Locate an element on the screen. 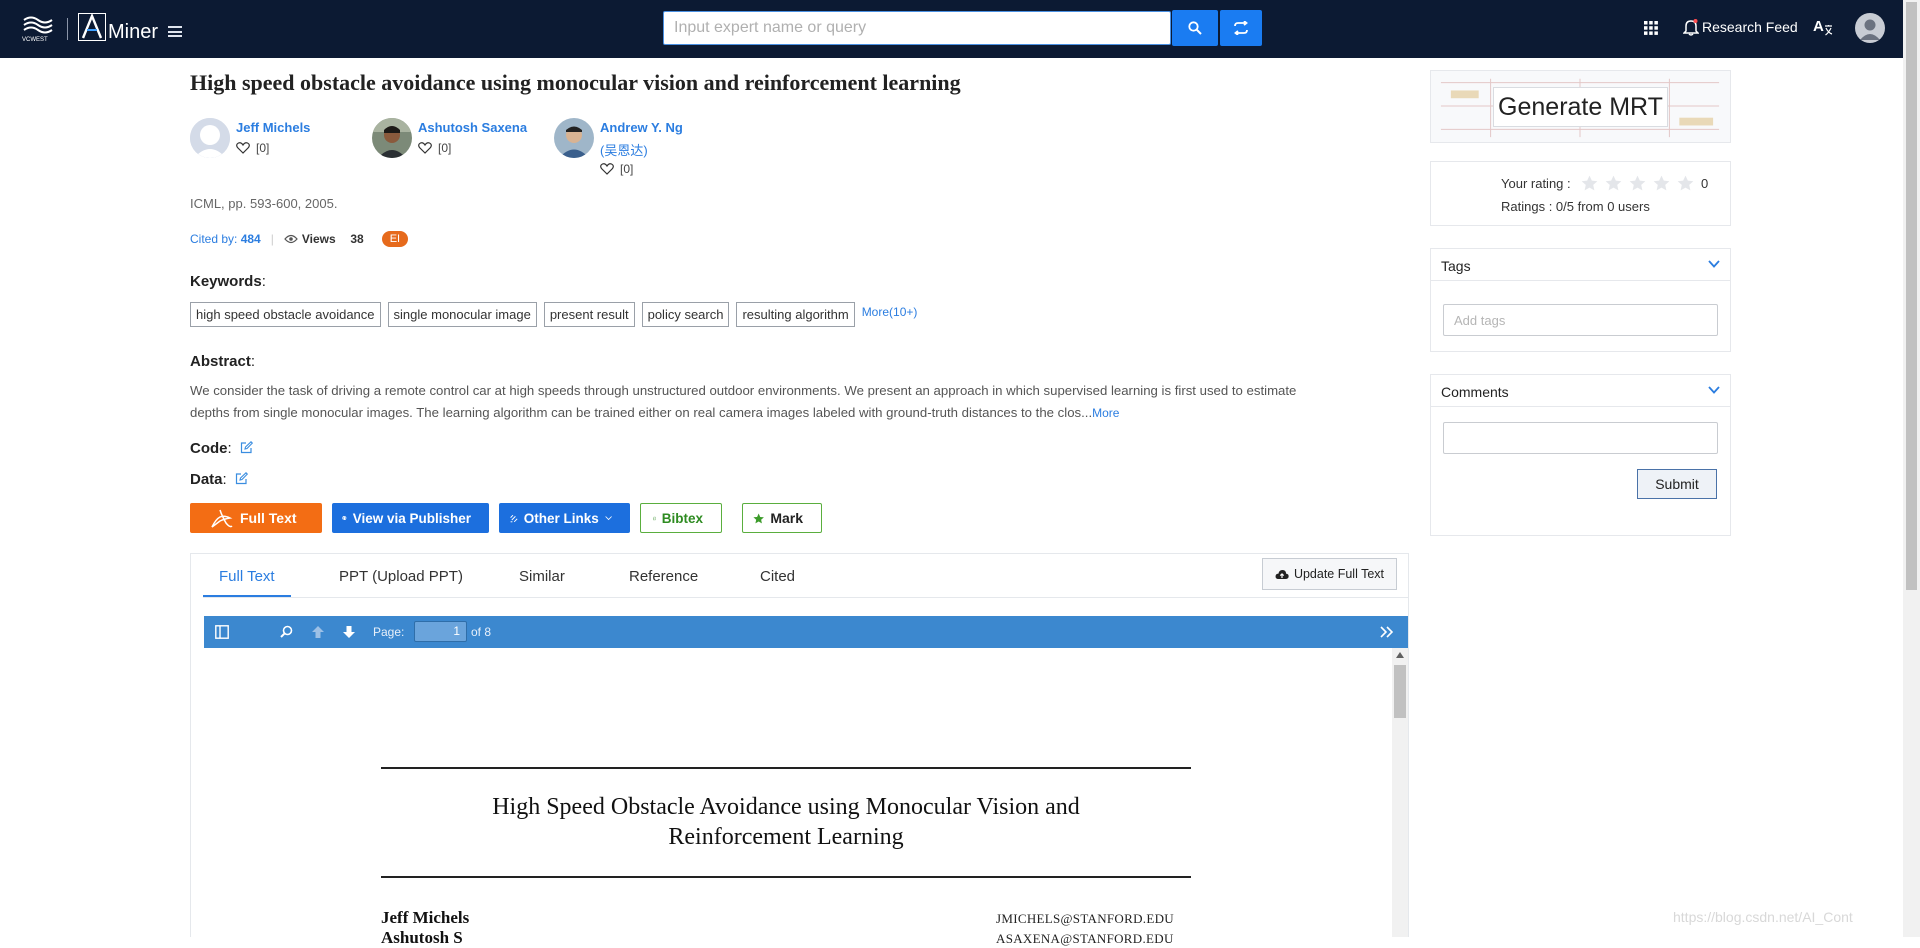  cited-by: Cited by: 484 is located at coordinates (225, 239).